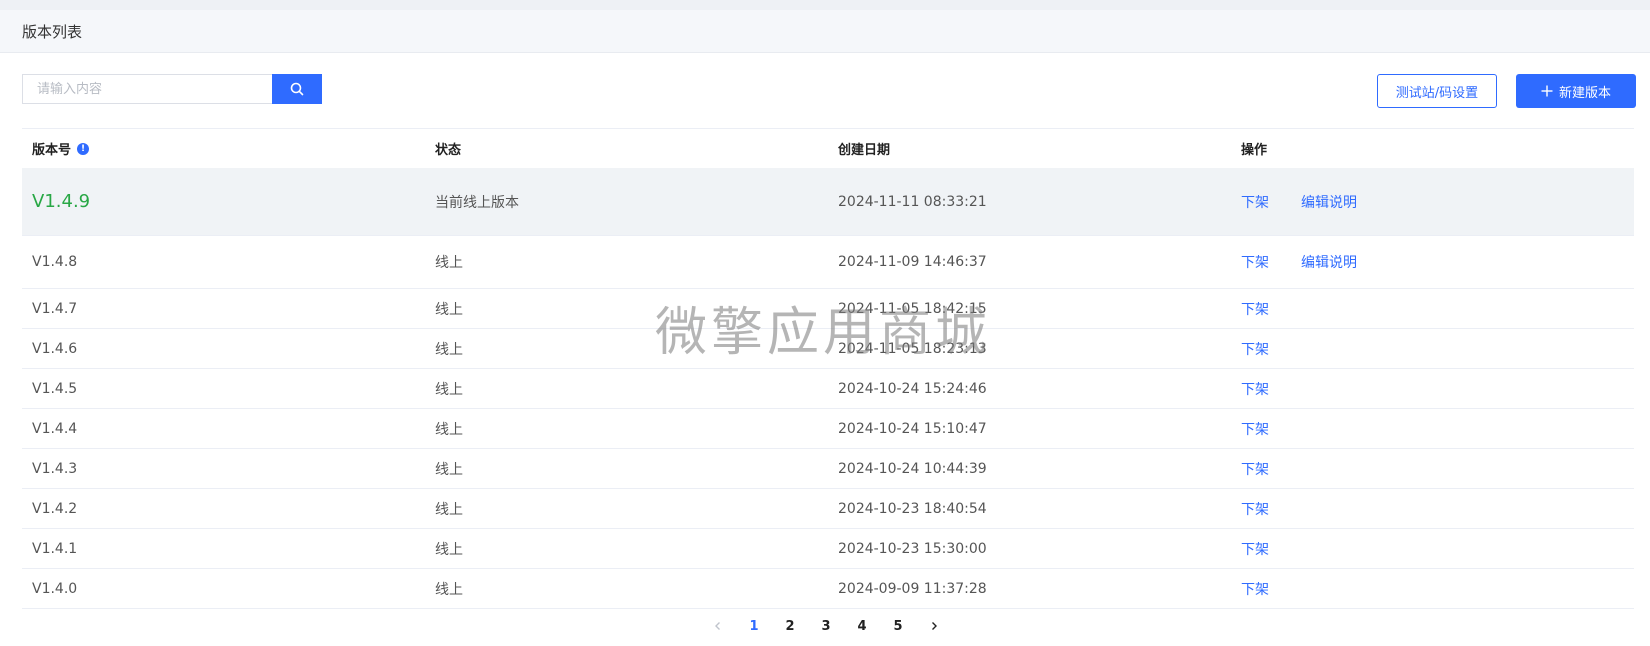  What do you see at coordinates (55, 308) in the screenshot?
I see `version-number: V1.4.7` at bounding box center [55, 308].